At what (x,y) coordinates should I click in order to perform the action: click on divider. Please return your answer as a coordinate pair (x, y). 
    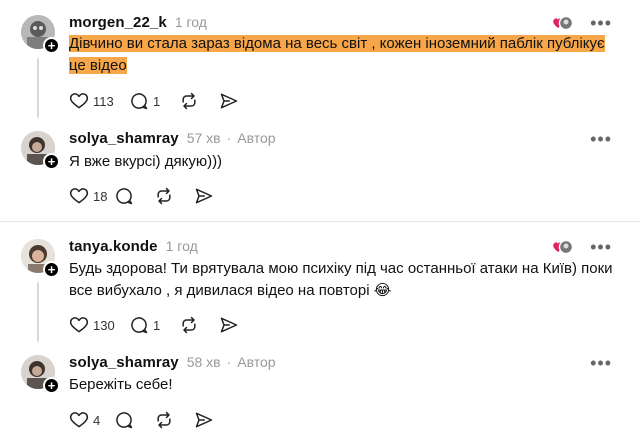
    Looking at the image, I should click on (320, 221).